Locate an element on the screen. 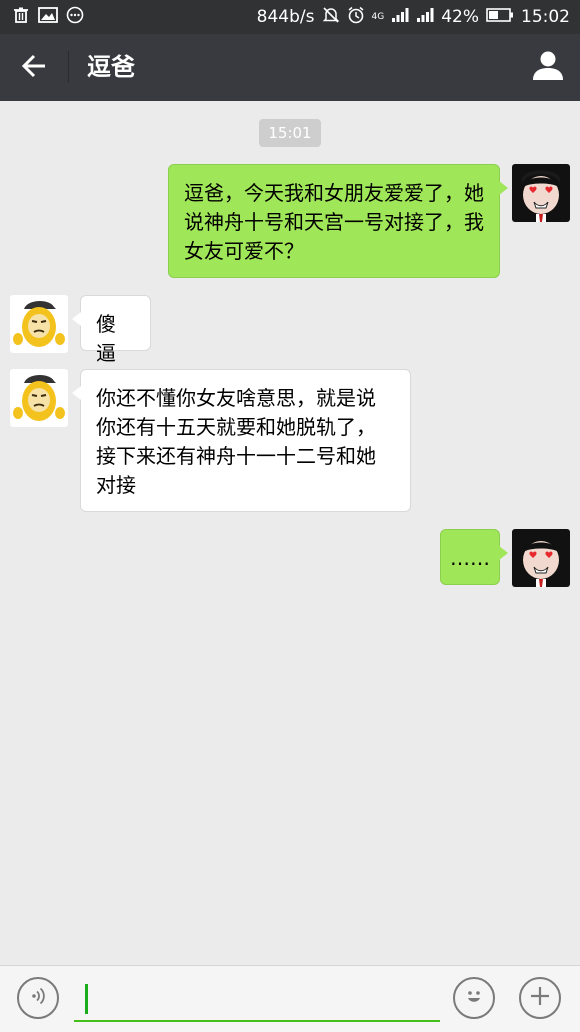 The height and width of the screenshot is (1032, 580). emoji-button is located at coordinates (474, 998).